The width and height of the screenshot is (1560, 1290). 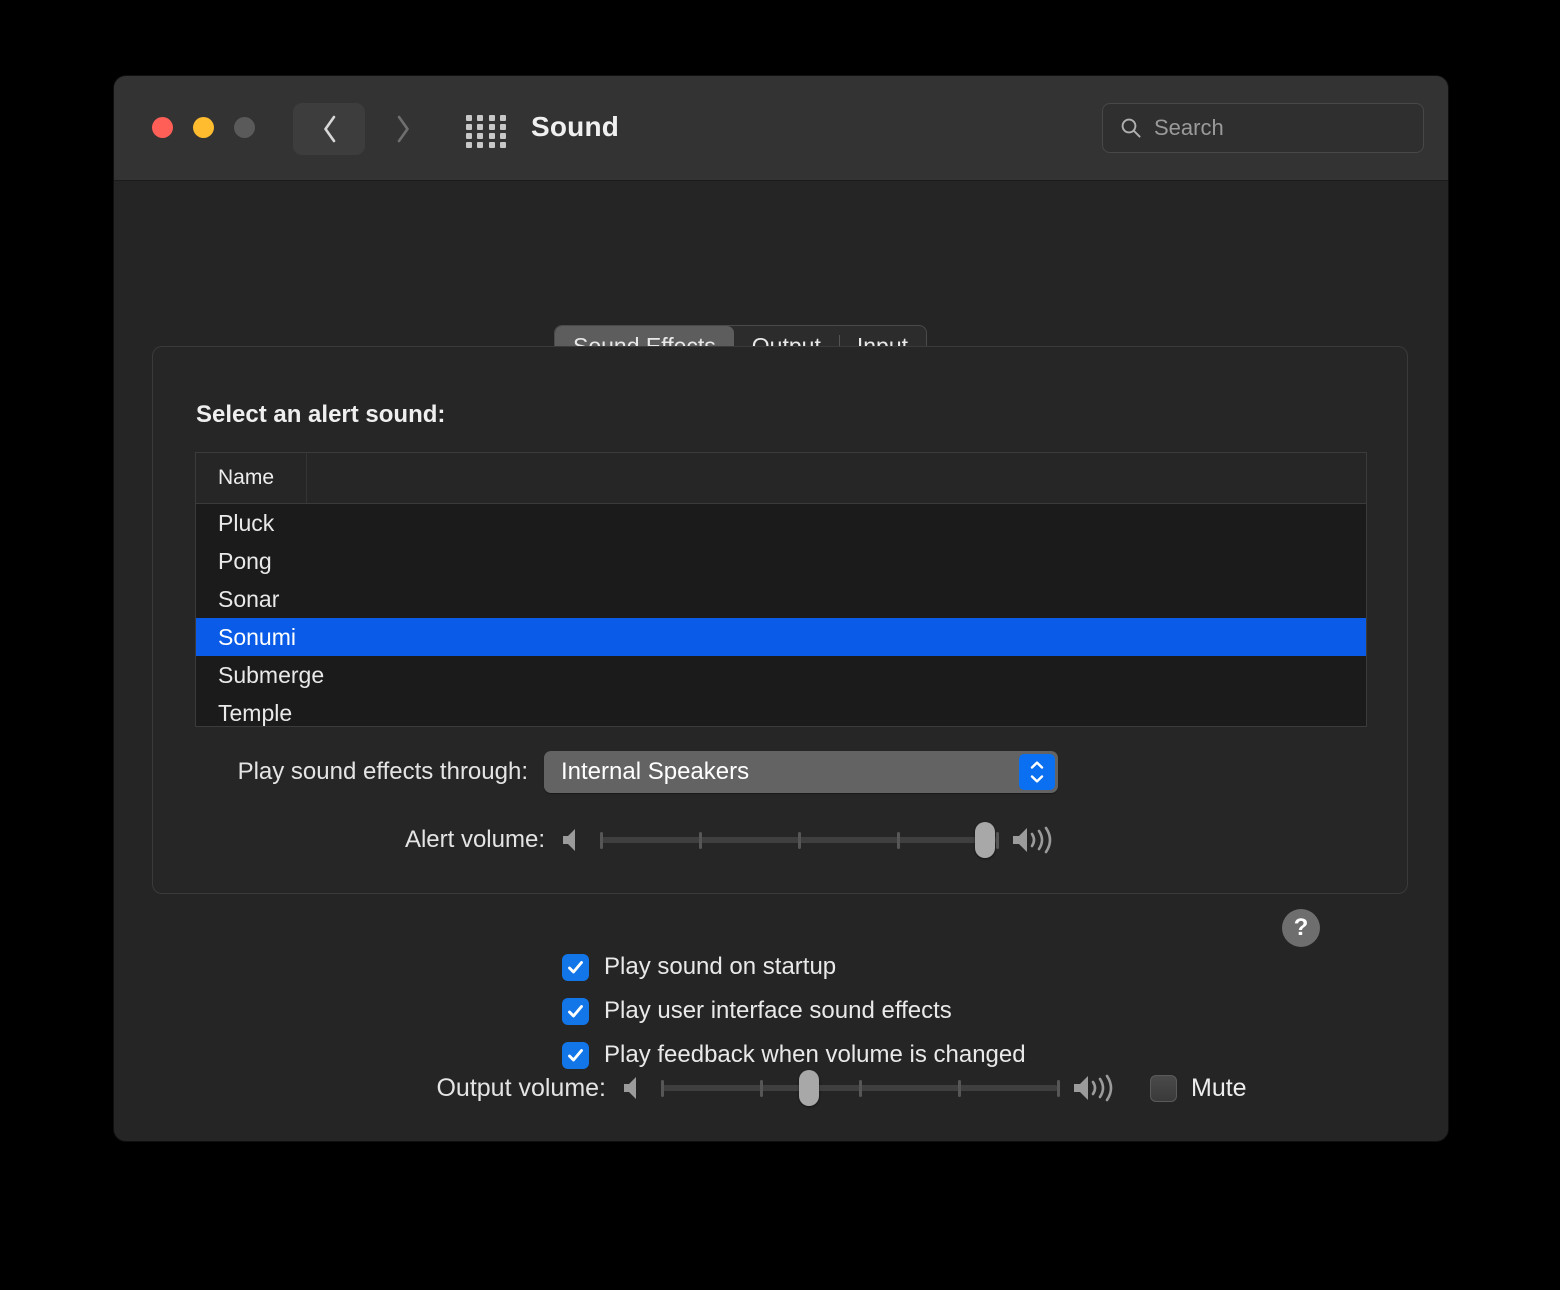 What do you see at coordinates (655, 771) in the screenshot?
I see `play-through-selected-value: Internal Speakers` at bounding box center [655, 771].